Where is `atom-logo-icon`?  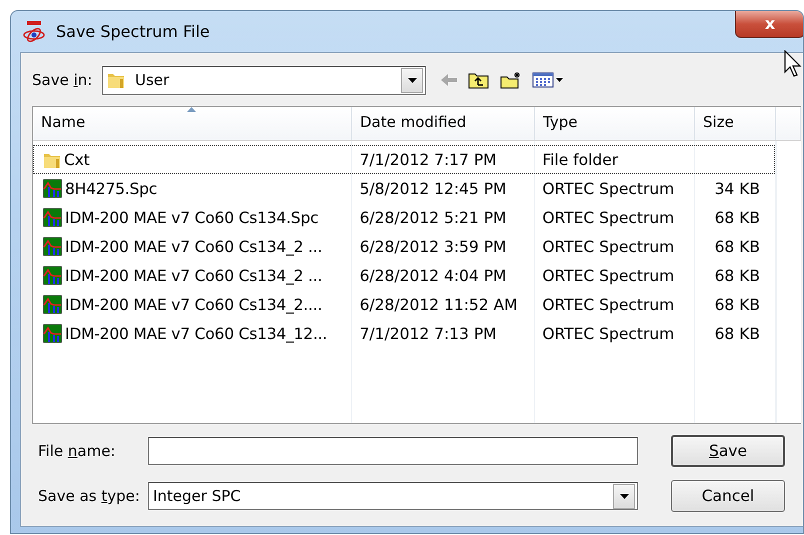
atom-logo-icon is located at coordinates (34, 31).